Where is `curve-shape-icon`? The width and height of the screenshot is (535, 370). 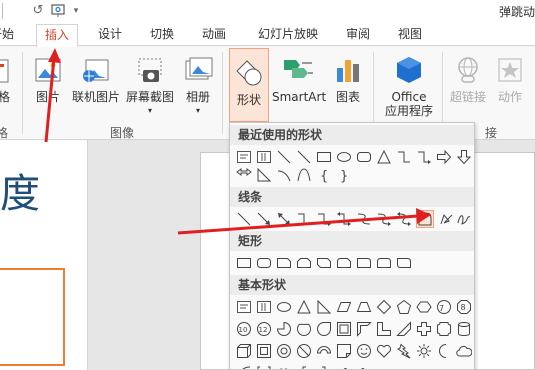
curve-shape-icon is located at coordinates (284, 175).